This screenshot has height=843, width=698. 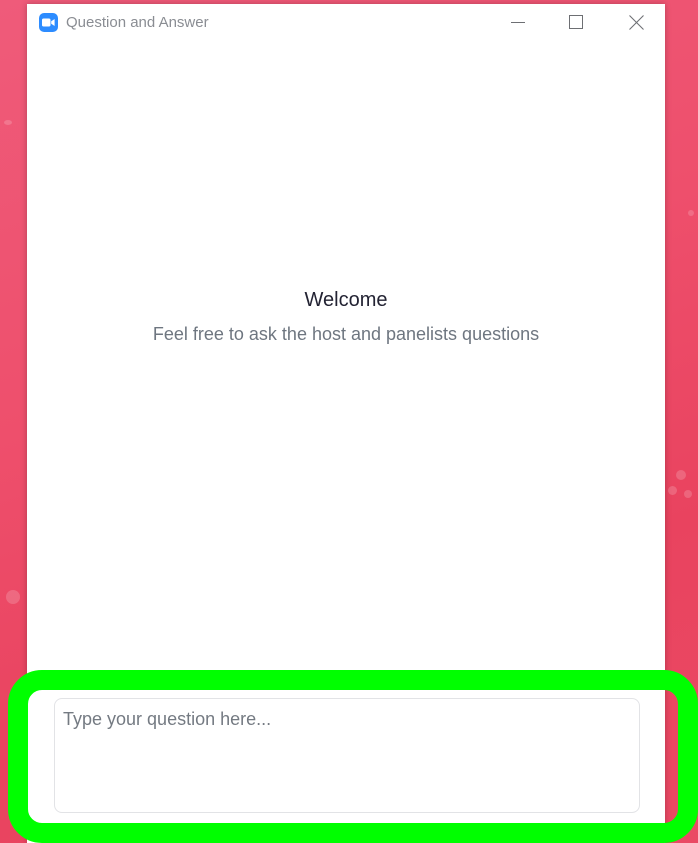 I want to click on minimize-icon, so click(x=518, y=22).